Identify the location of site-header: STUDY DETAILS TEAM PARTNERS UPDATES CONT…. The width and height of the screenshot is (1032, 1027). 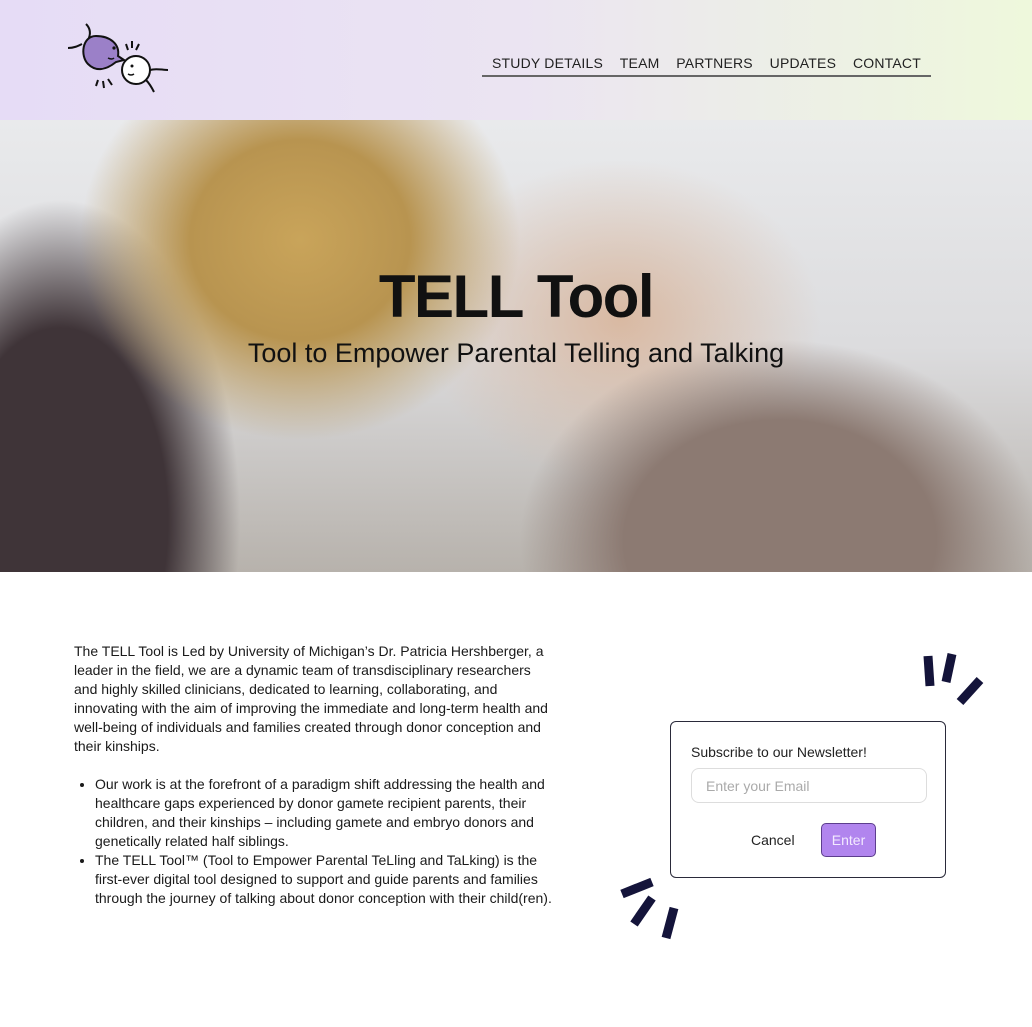
(516, 60).